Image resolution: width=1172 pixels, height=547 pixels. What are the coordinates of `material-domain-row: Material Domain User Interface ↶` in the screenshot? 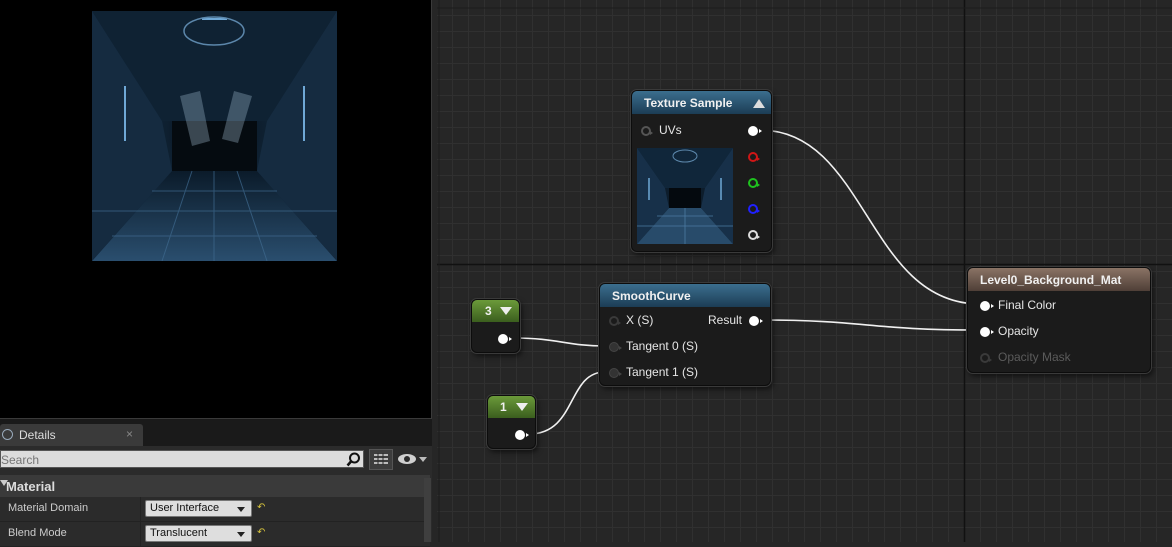 It's located at (215, 509).